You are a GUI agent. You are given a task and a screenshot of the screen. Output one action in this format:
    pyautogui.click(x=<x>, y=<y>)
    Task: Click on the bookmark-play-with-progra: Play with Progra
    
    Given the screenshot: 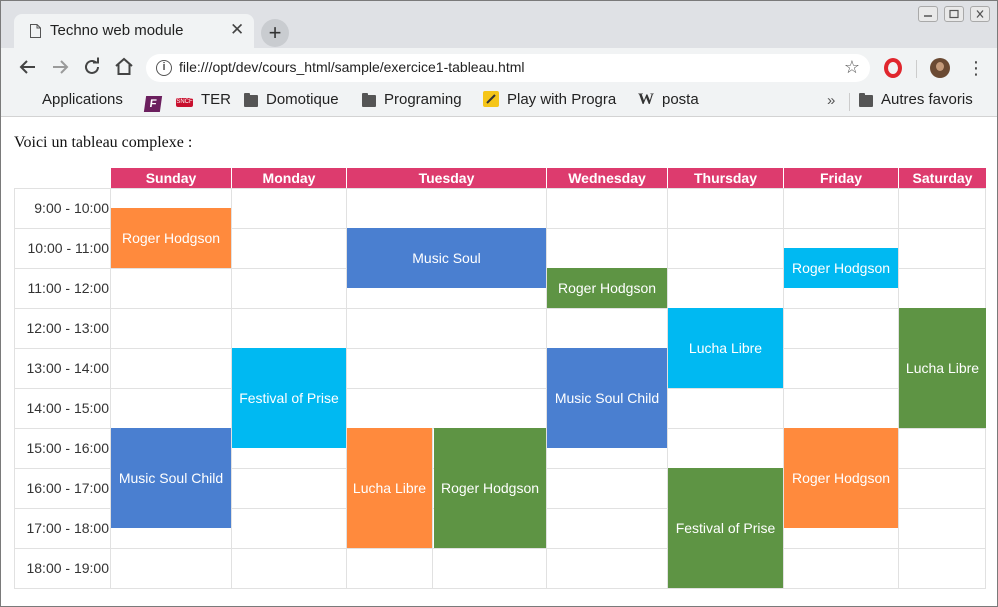 What is the action you would take?
    pyautogui.click(x=549, y=100)
    